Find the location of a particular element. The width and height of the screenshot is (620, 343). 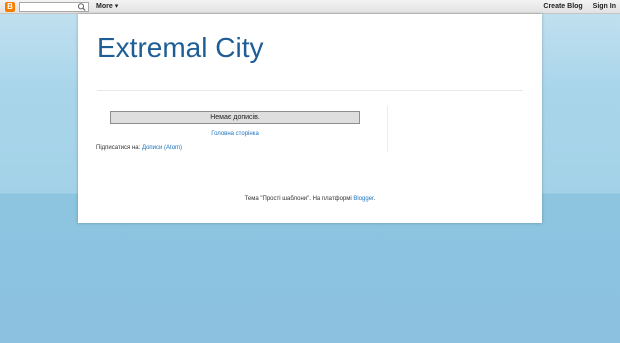

more-menu: More ▾ is located at coordinates (107, 7).